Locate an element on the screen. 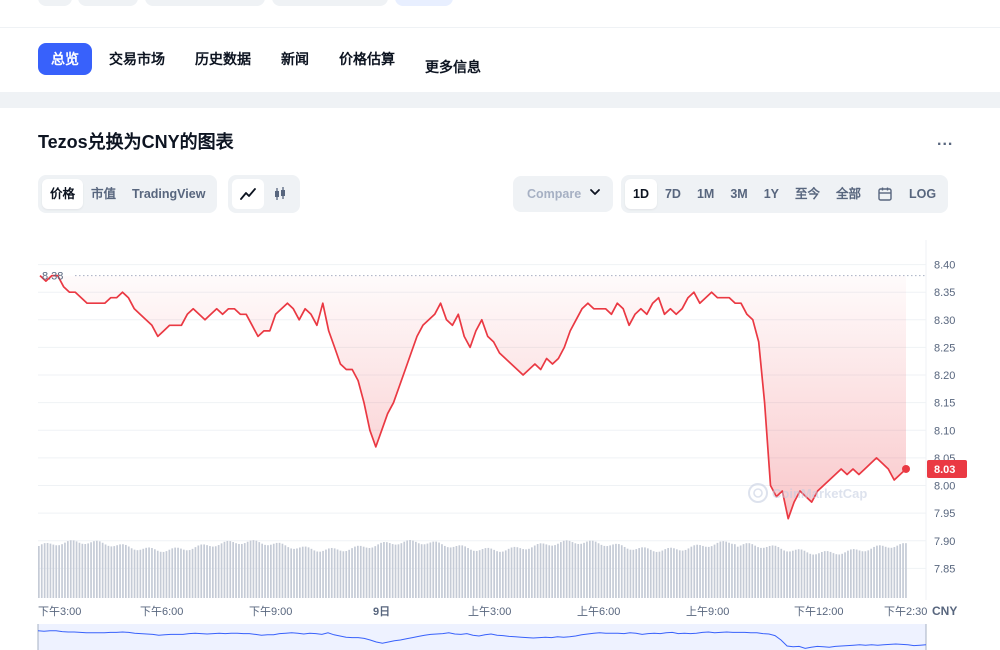 The height and width of the screenshot is (650, 1000). y-tick-label: 8.35 is located at coordinates (944, 293).